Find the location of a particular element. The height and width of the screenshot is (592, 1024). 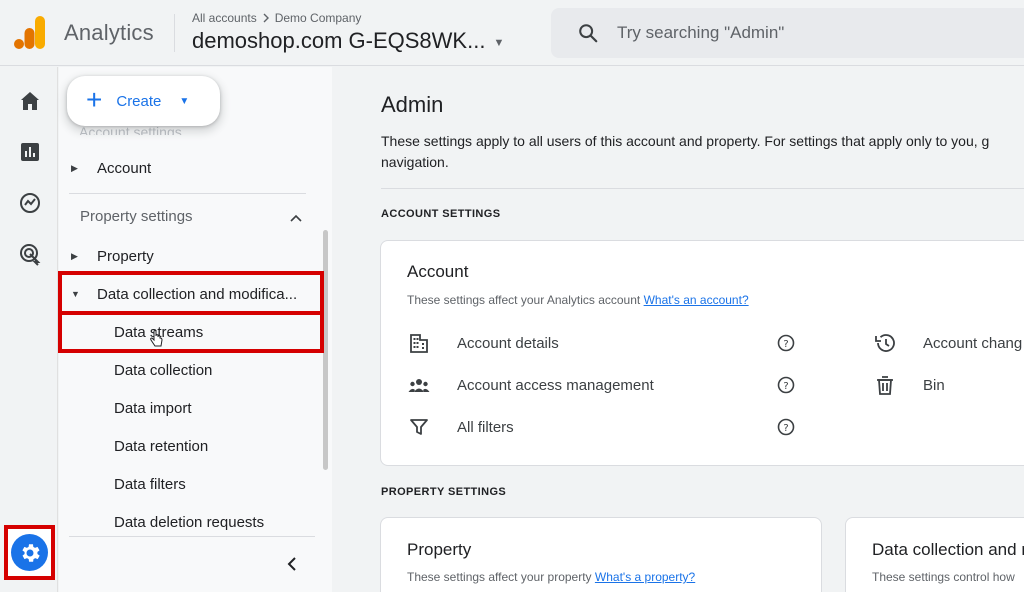

create-button: + Create ▼ is located at coordinates (143, 101).